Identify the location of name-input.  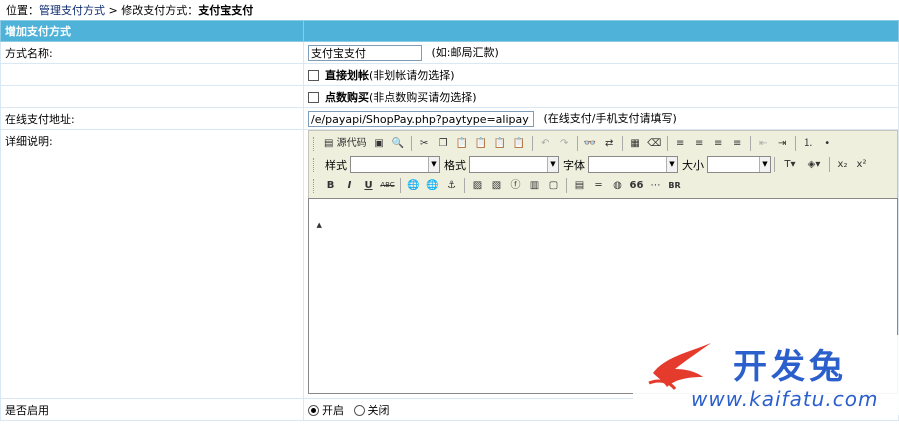
(365, 53).